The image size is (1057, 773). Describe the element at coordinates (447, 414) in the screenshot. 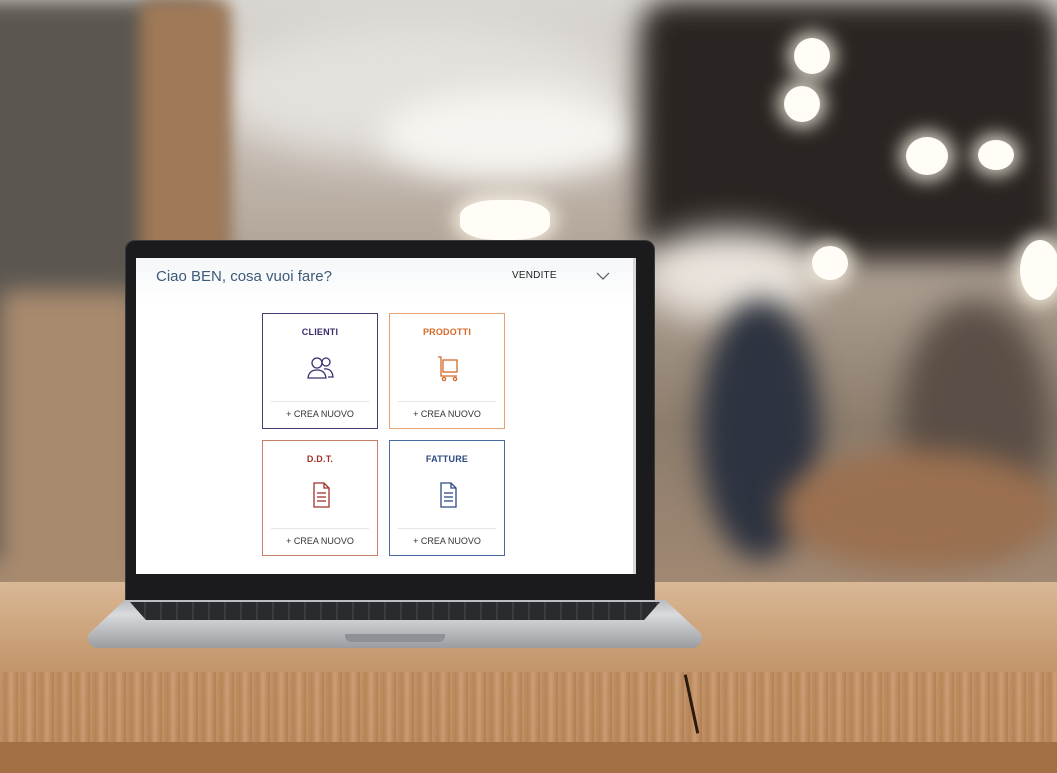

I see `create-new-prodotto-link: + CREA NUOVO` at that location.